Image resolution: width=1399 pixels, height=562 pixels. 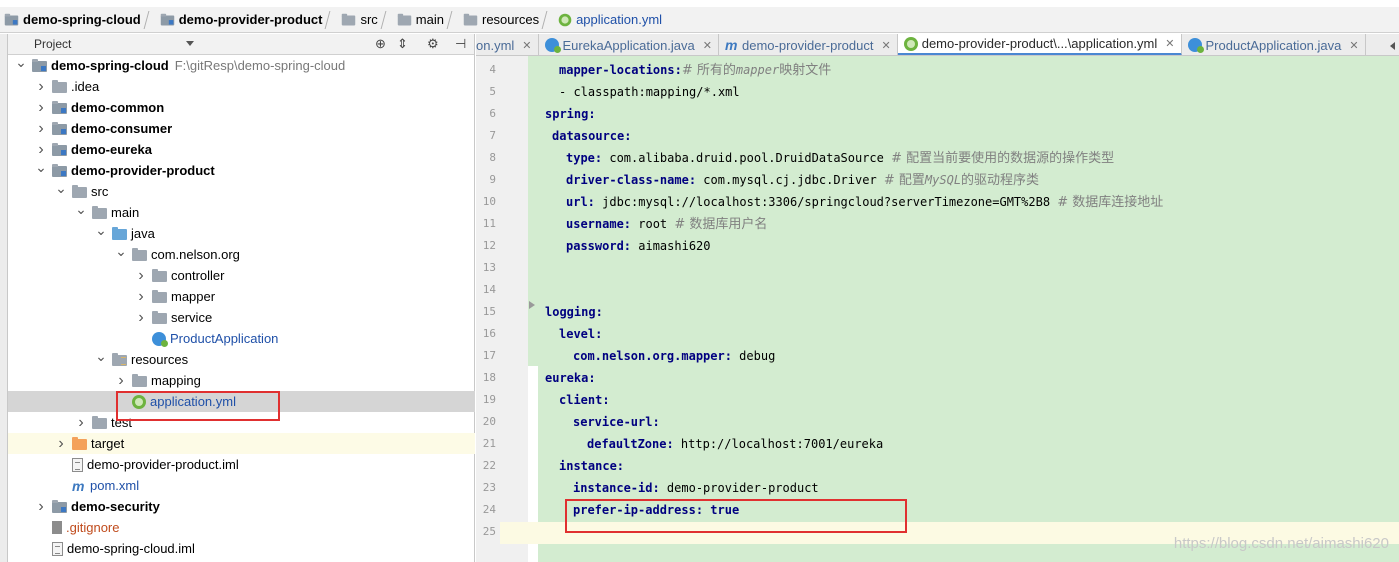 What do you see at coordinates (241, 254) in the screenshot?
I see `tree-item: ⌄ com.nelson.org` at bounding box center [241, 254].